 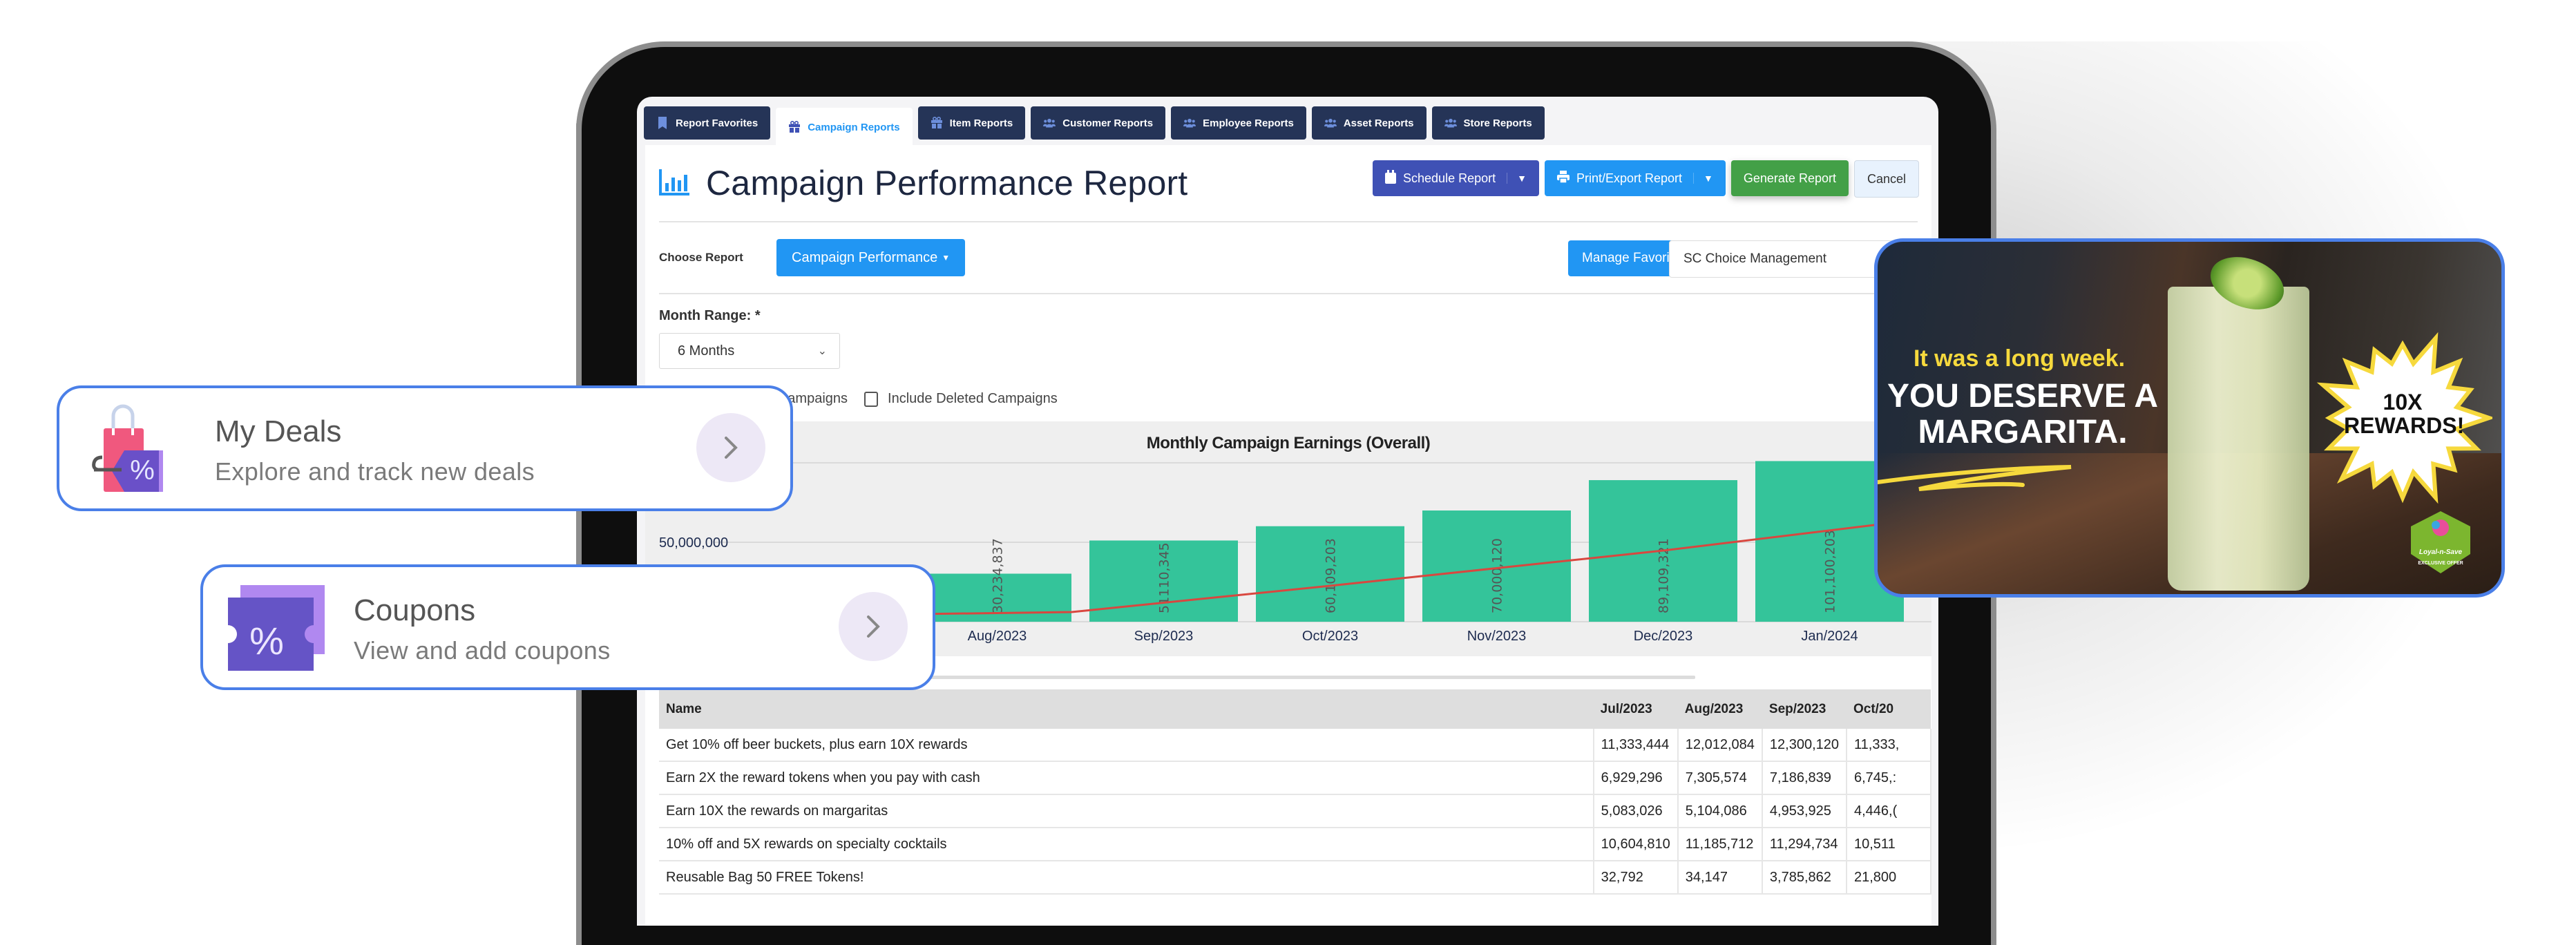 What do you see at coordinates (1630, 178) in the screenshot?
I see `print-export-label: Print/Export Report` at bounding box center [1630, 178].